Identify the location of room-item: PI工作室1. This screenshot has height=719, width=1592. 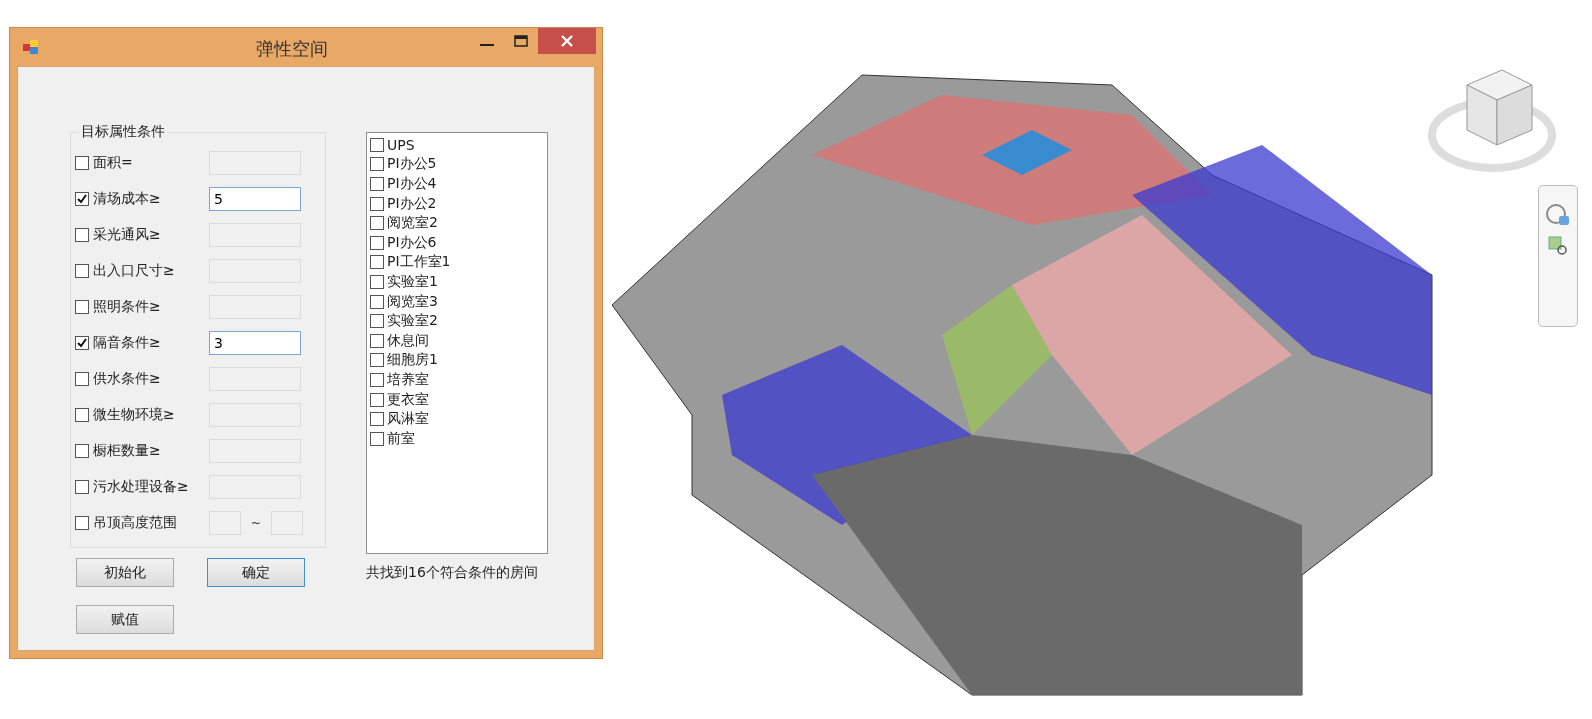
(419, 262).